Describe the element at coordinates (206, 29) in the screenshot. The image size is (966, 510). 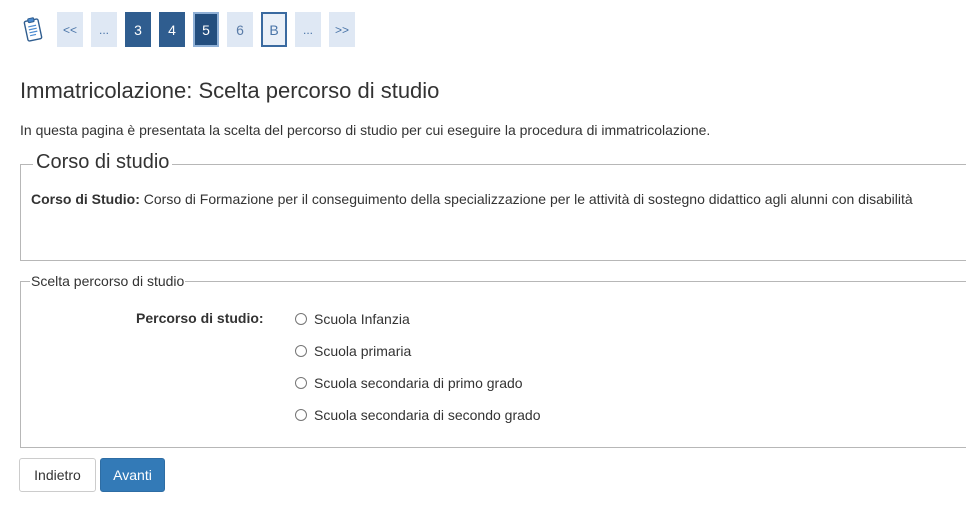
I see `stepper-step-5-current: 5` at that location.